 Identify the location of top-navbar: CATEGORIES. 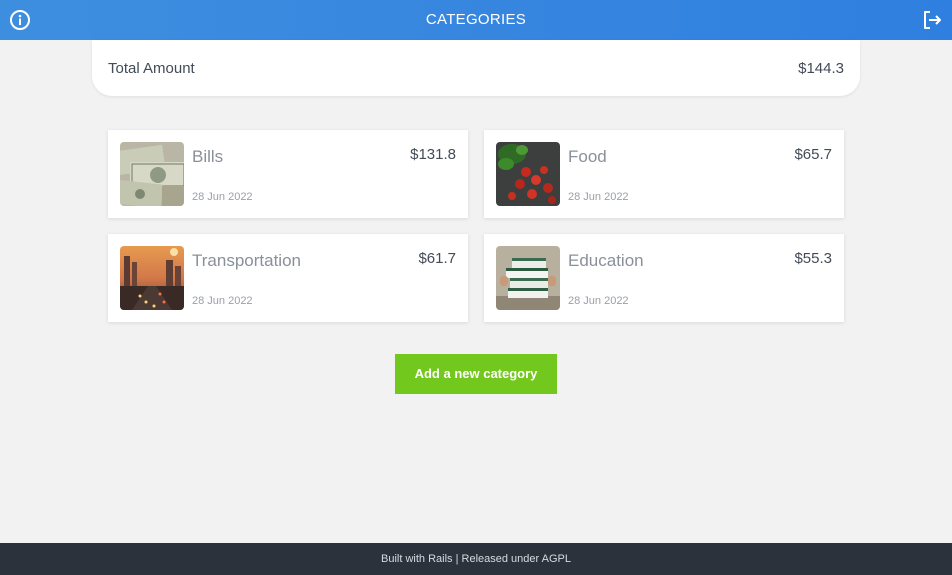
(476, 20).